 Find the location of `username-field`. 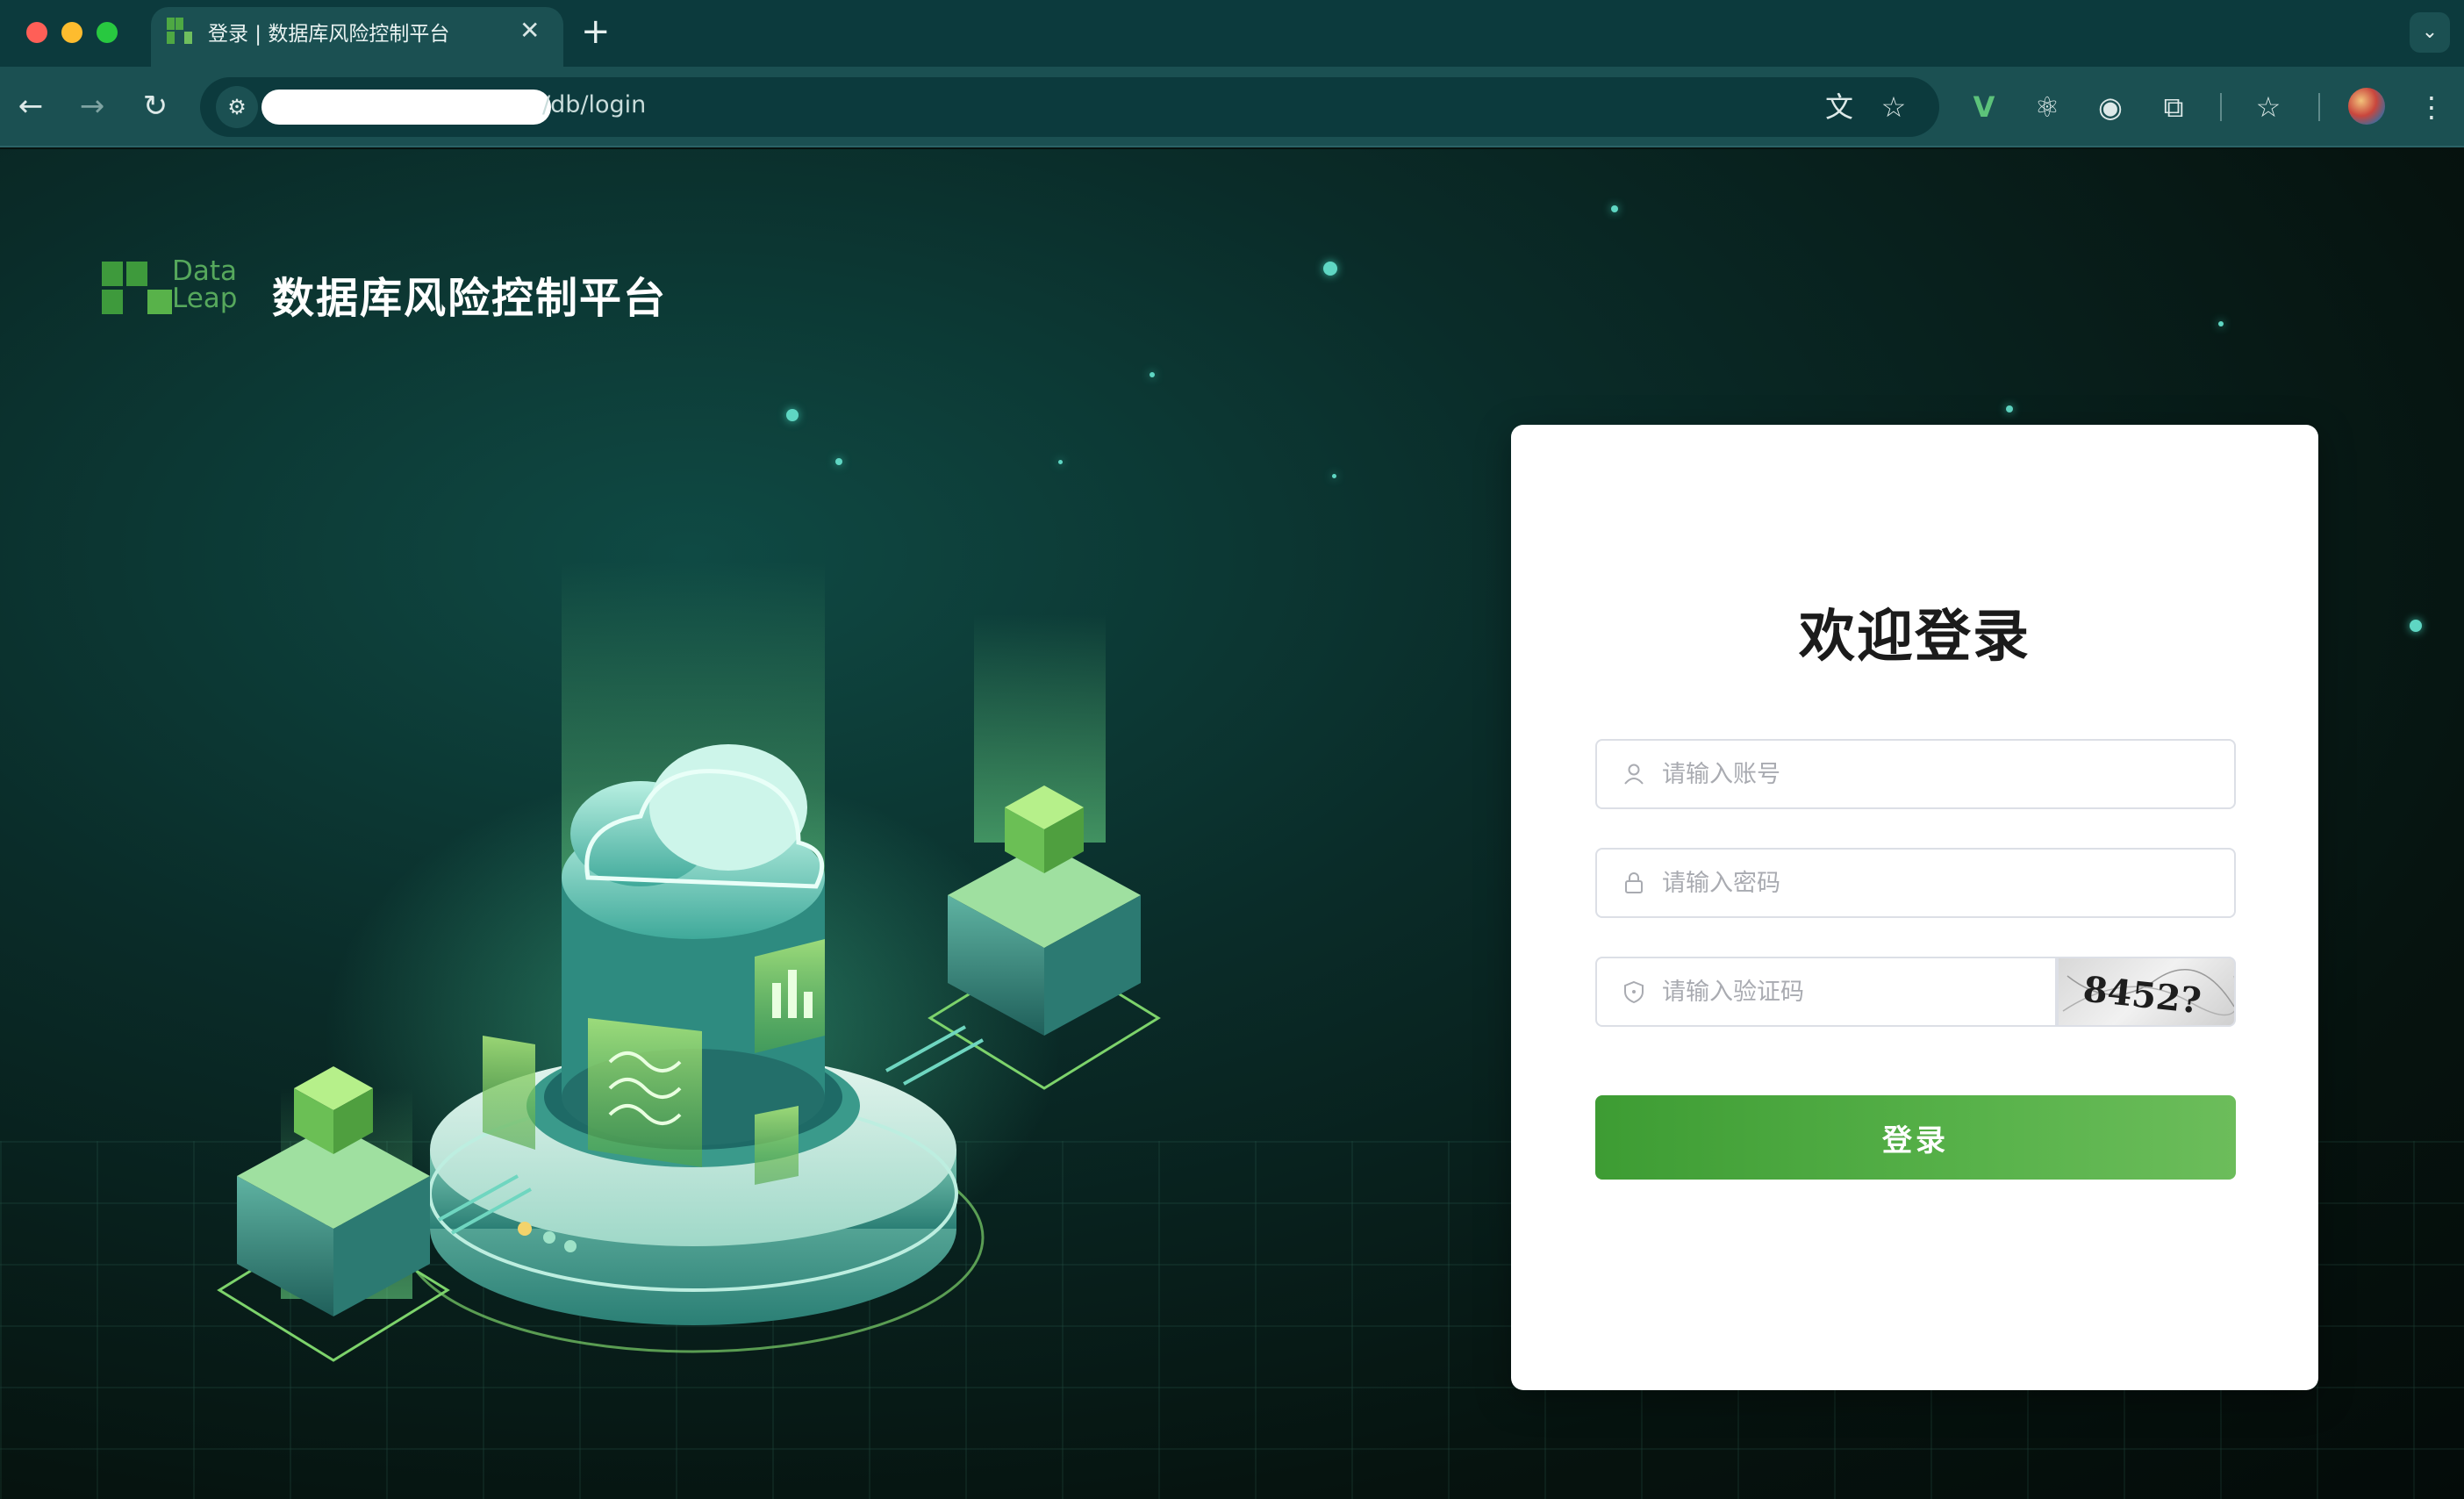

username-field is located at coordinates (1915, 774).